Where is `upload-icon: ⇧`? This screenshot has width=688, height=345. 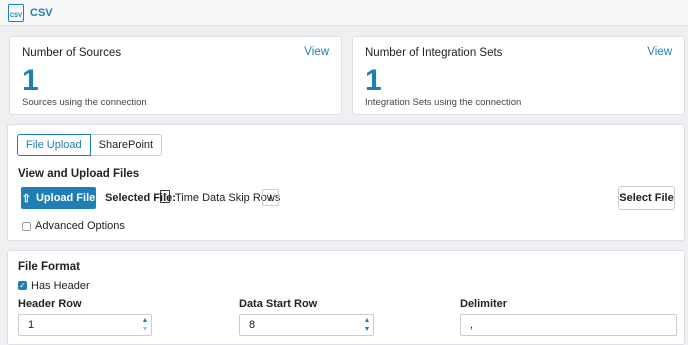 upload-icon: ⇧ is located at coordinates (26, 198).